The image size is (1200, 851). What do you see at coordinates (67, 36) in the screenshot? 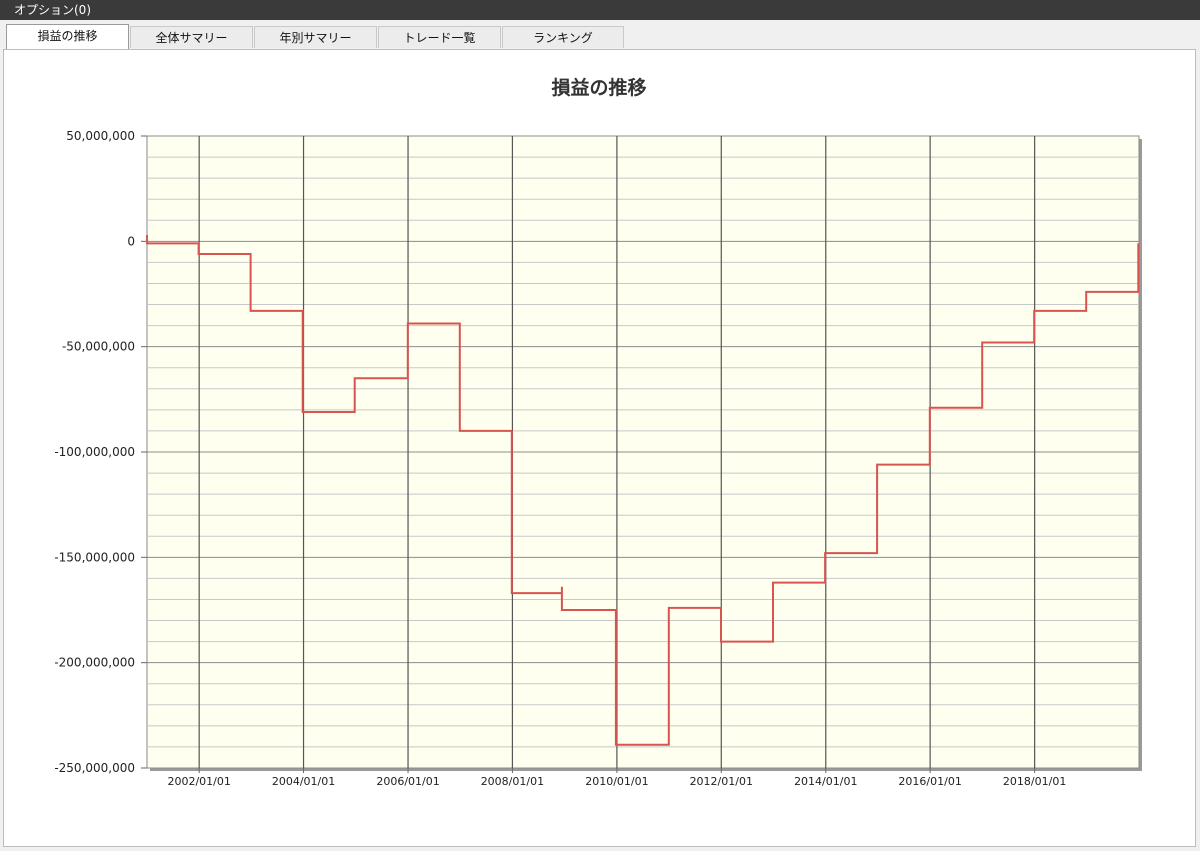
I see `tab-profit-transition: 損益の推移` at bounding box center [67, 36].